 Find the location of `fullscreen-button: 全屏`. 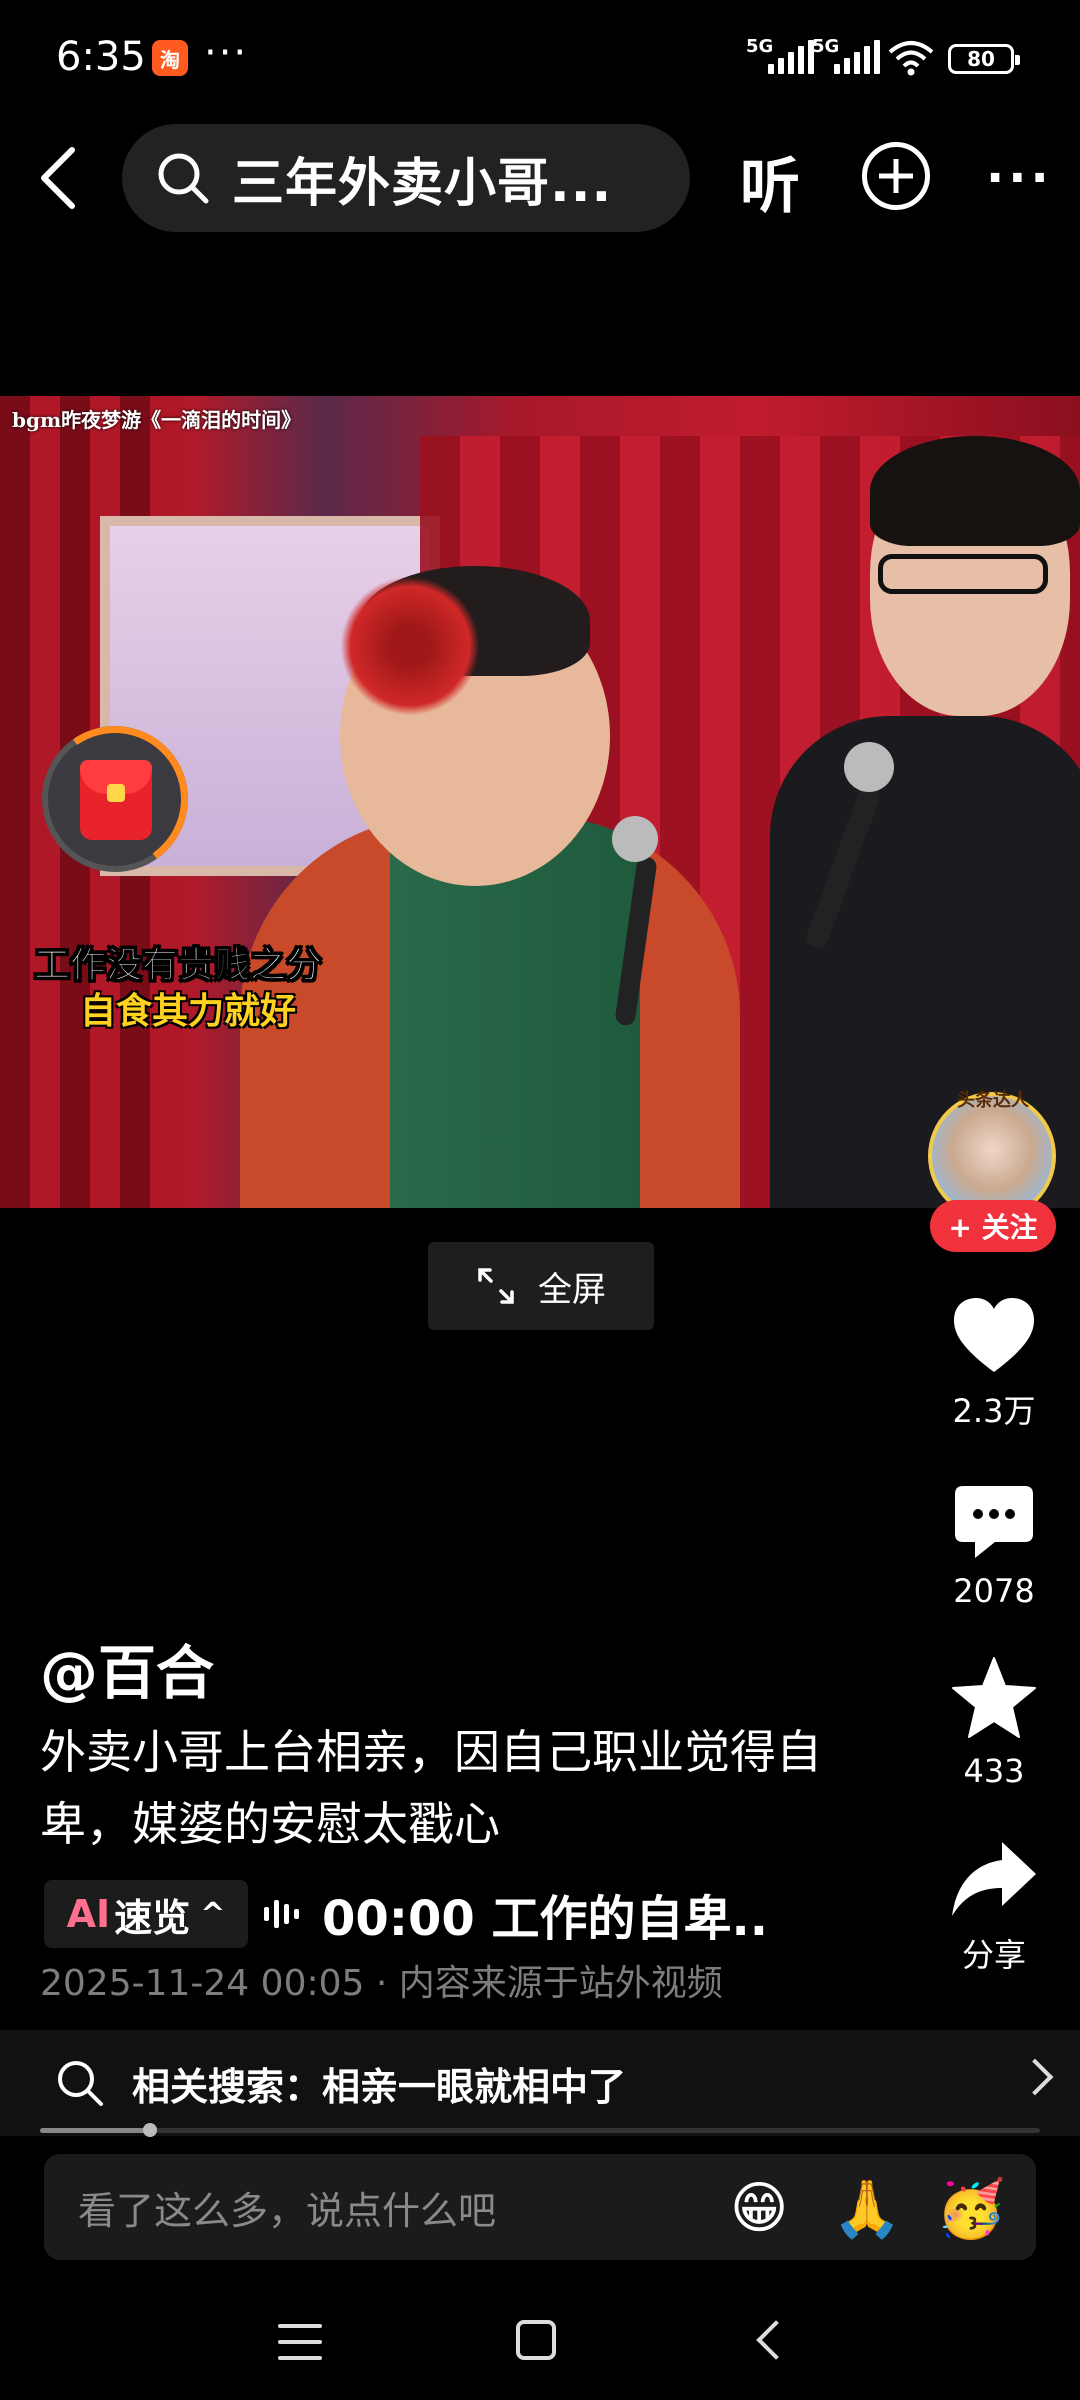

fullscreen-button: 全屏 is located at coordinates (541, 1286).